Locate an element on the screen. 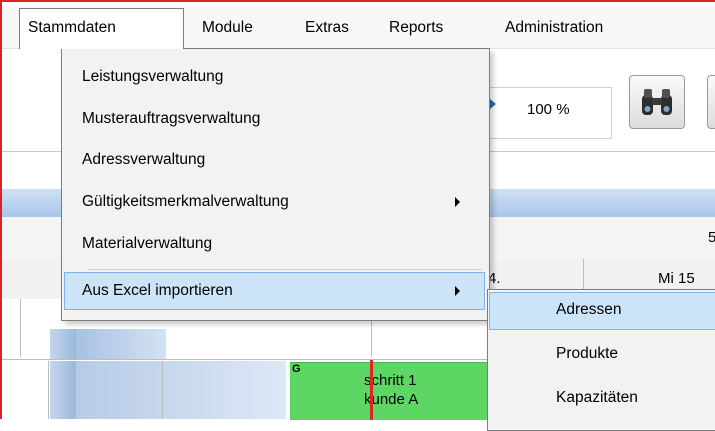  dropdown-item-materialverwaltung: Materialverwaltung is located at coordinates (275, 244).